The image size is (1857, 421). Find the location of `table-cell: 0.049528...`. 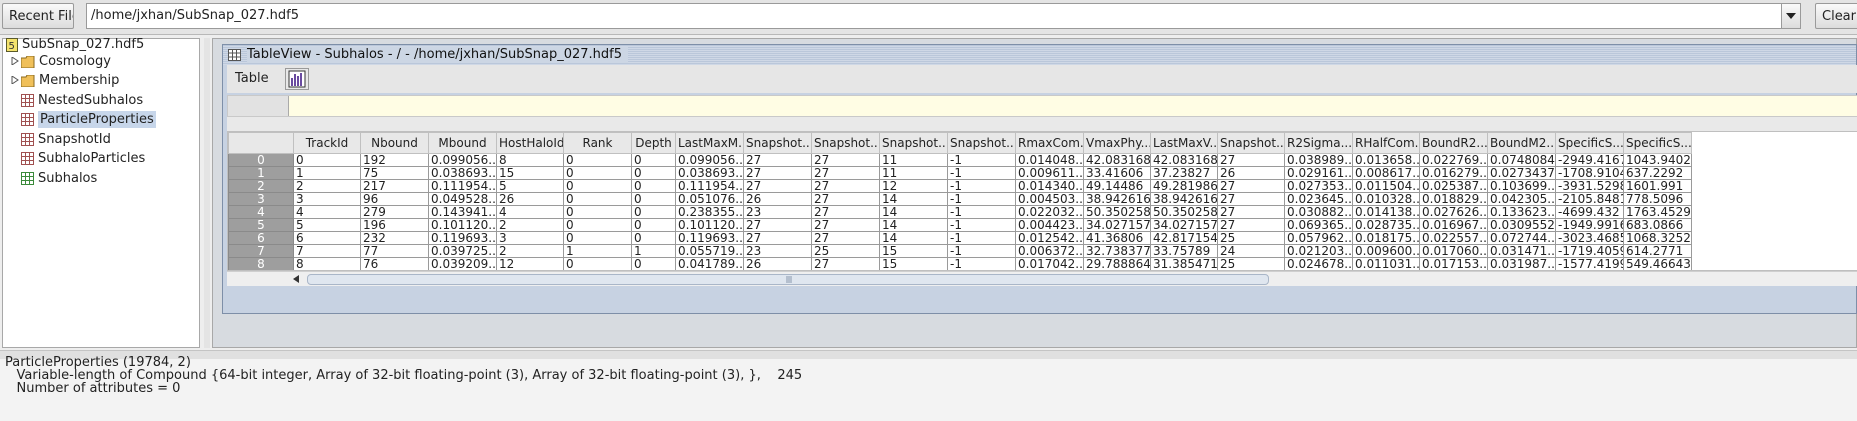

table-cell: 0.049528... is located at coordinates (462, 199).